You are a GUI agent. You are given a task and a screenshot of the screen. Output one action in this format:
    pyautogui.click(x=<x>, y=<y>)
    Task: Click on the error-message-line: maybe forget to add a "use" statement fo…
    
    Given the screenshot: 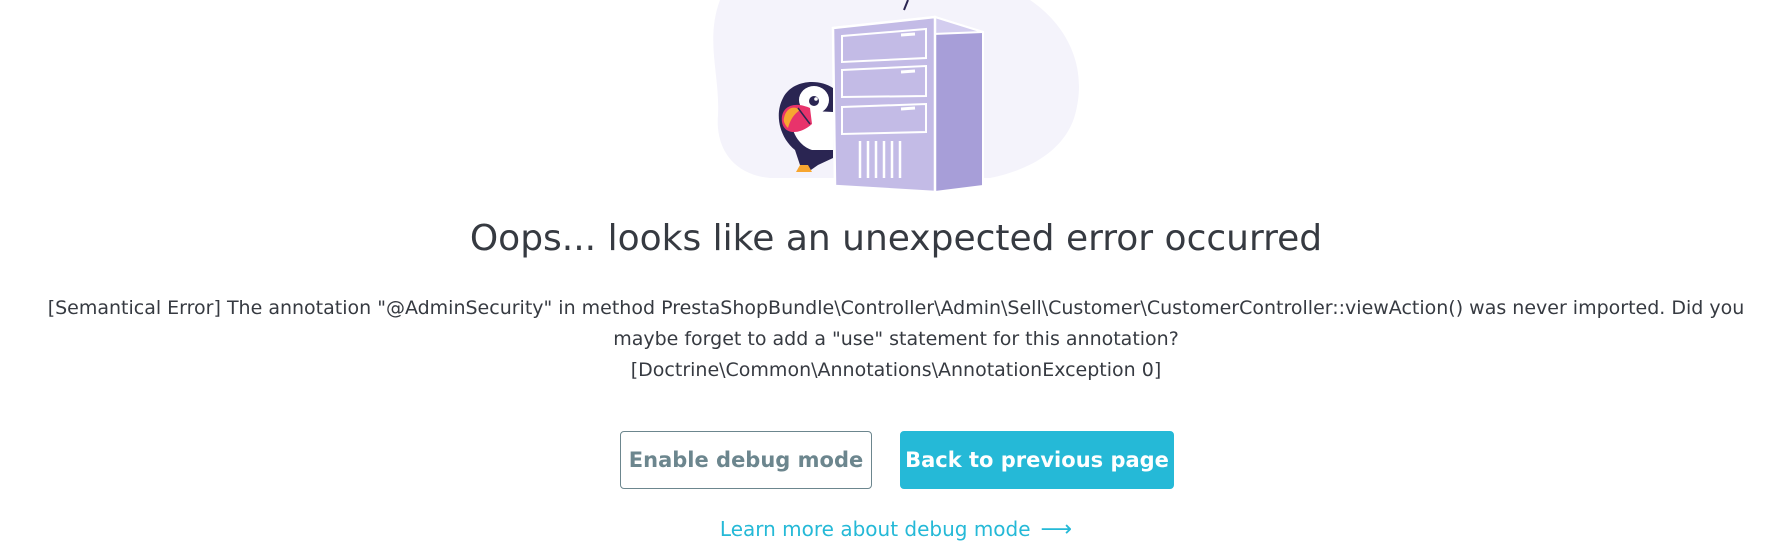 What is the action you would take?
    pyautogui.click(x=896, y=339)
    